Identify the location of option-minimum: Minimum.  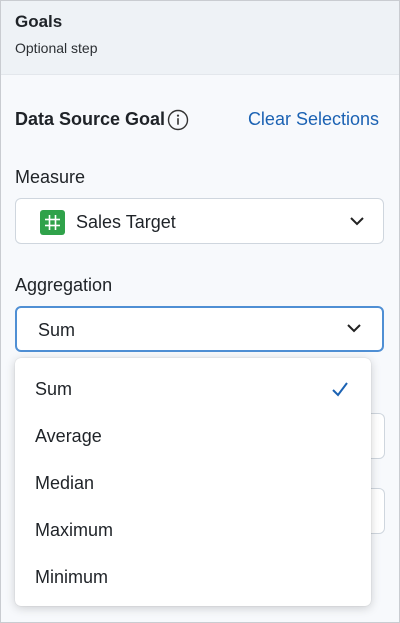
(193, 577).